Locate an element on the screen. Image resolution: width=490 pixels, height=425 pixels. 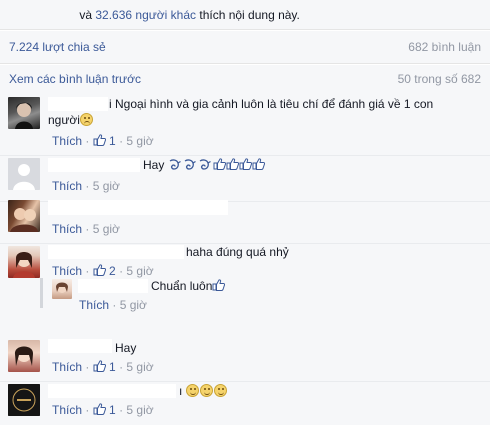
reply-thread-line is located at coordinates (41, 293).